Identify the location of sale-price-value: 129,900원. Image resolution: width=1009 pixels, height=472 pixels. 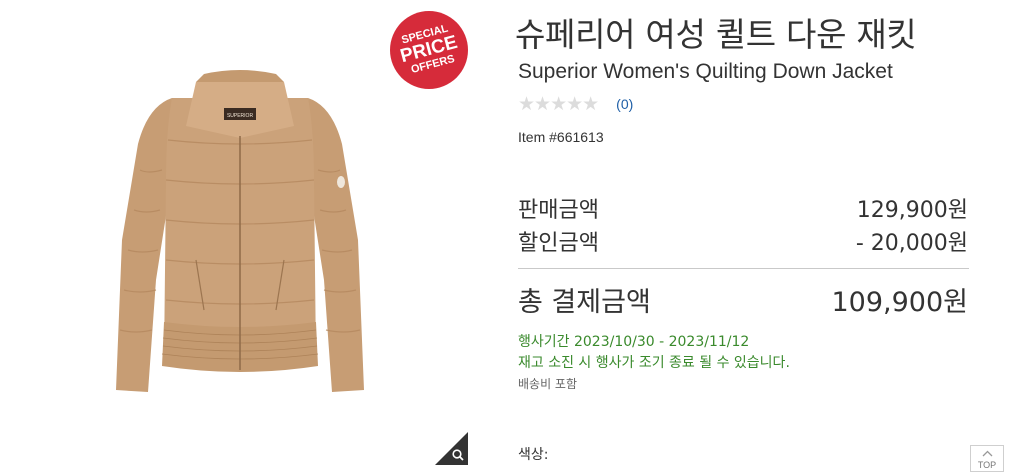
(912, 210).